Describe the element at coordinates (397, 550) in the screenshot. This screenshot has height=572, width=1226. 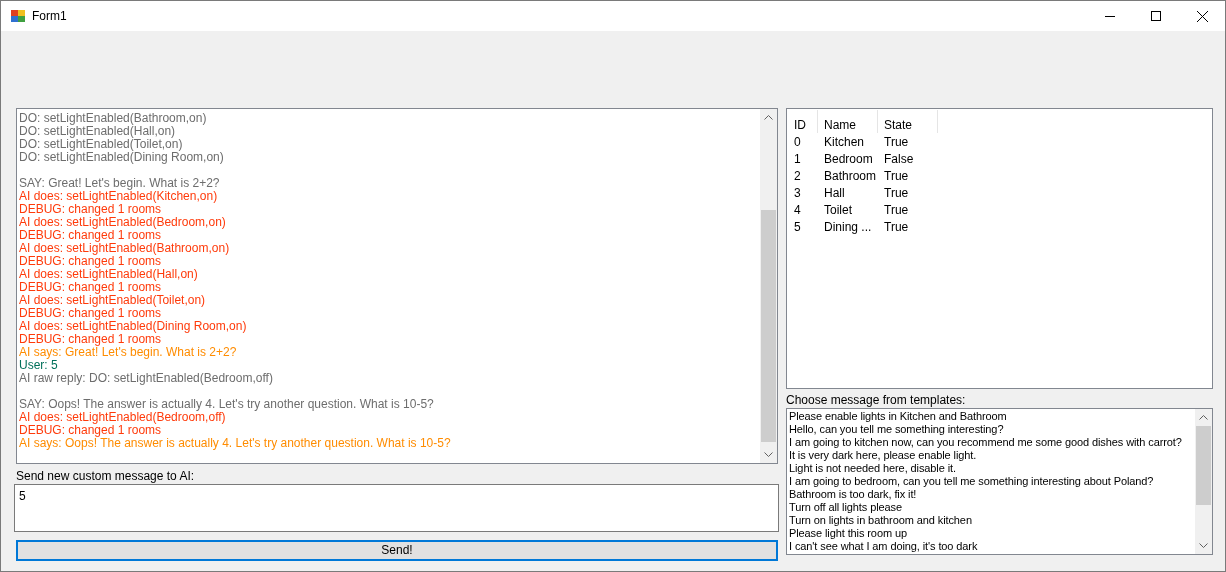
I see `send-button: Send!` at that location.